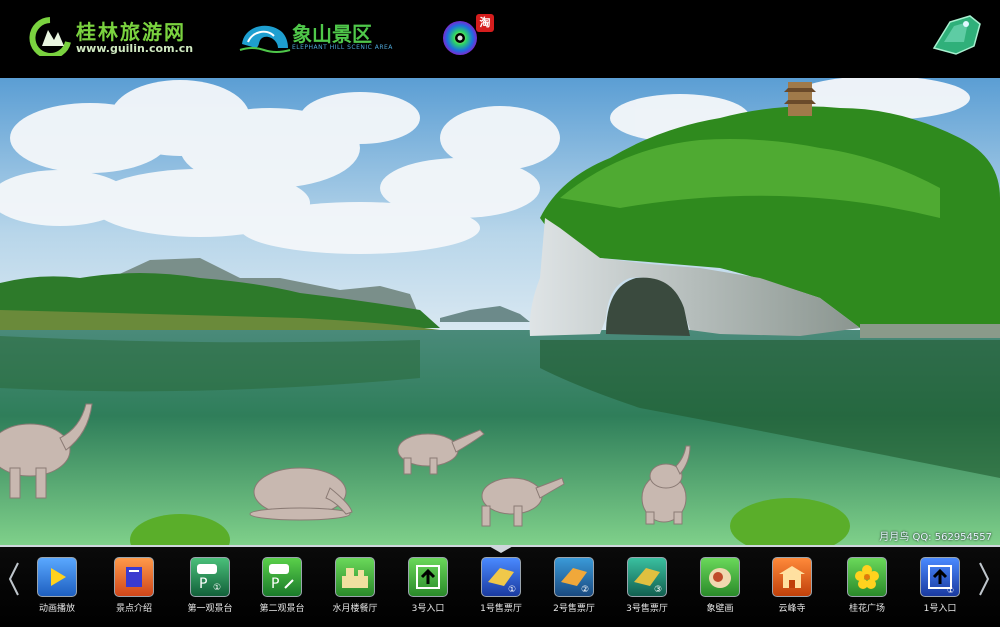 The image size is (1000, 627). I want to click on guilin-travel-logo: 桂林旅游网 www.guilin.com.cn, so click(120, 36).